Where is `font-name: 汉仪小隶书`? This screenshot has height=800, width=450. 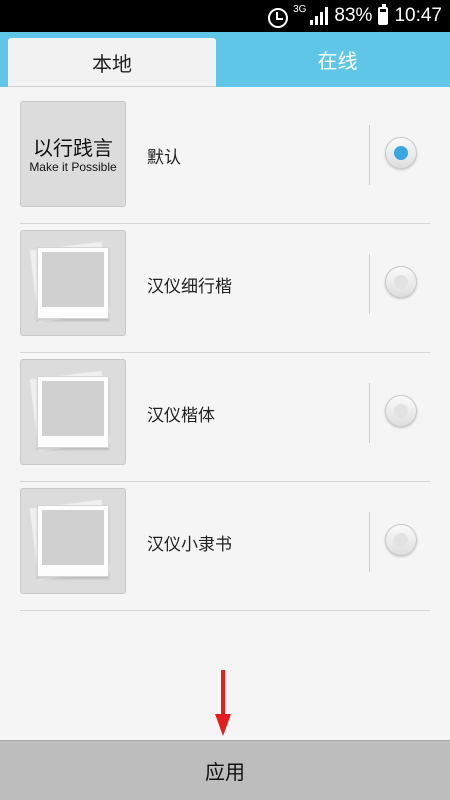
font-name: 汉仪小隶书 is located at coordinates (189, 544).